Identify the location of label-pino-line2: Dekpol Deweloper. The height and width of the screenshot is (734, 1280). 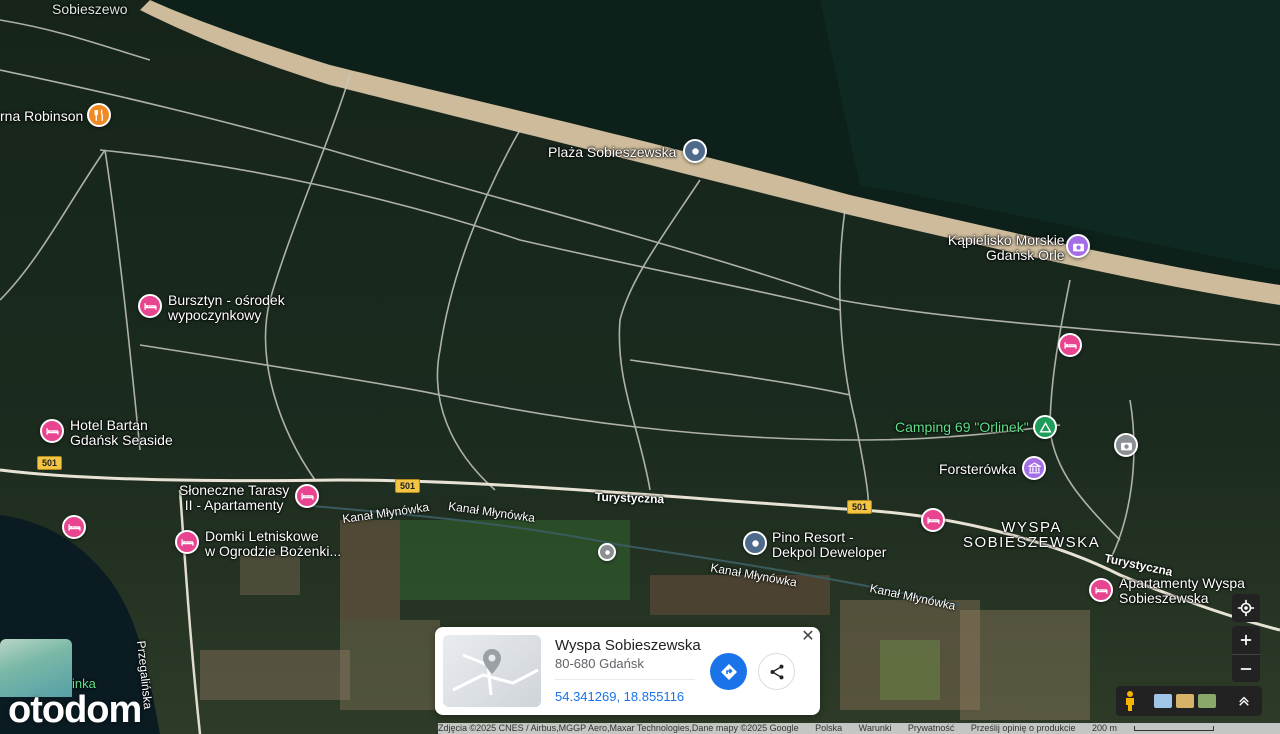
(829, 552).